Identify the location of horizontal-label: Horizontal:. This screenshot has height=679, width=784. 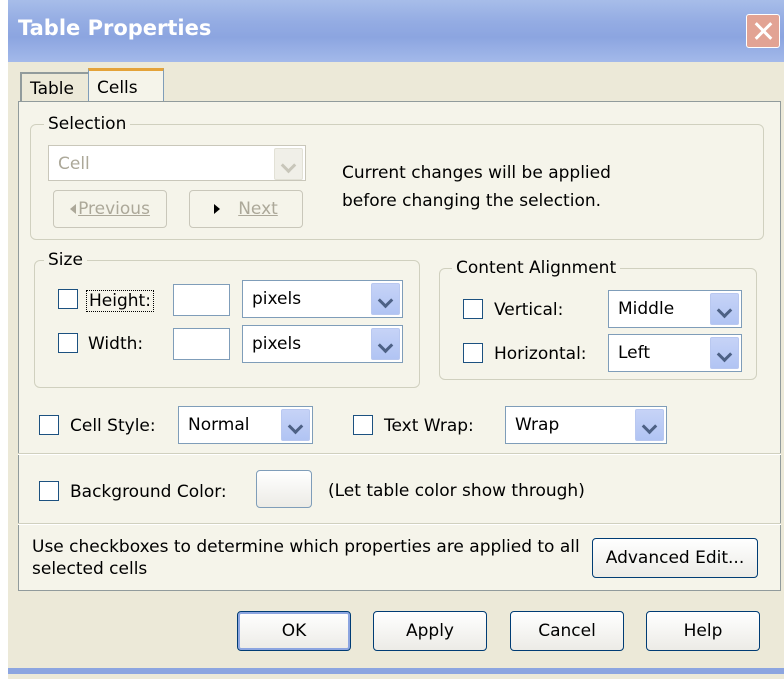
(540, 354).